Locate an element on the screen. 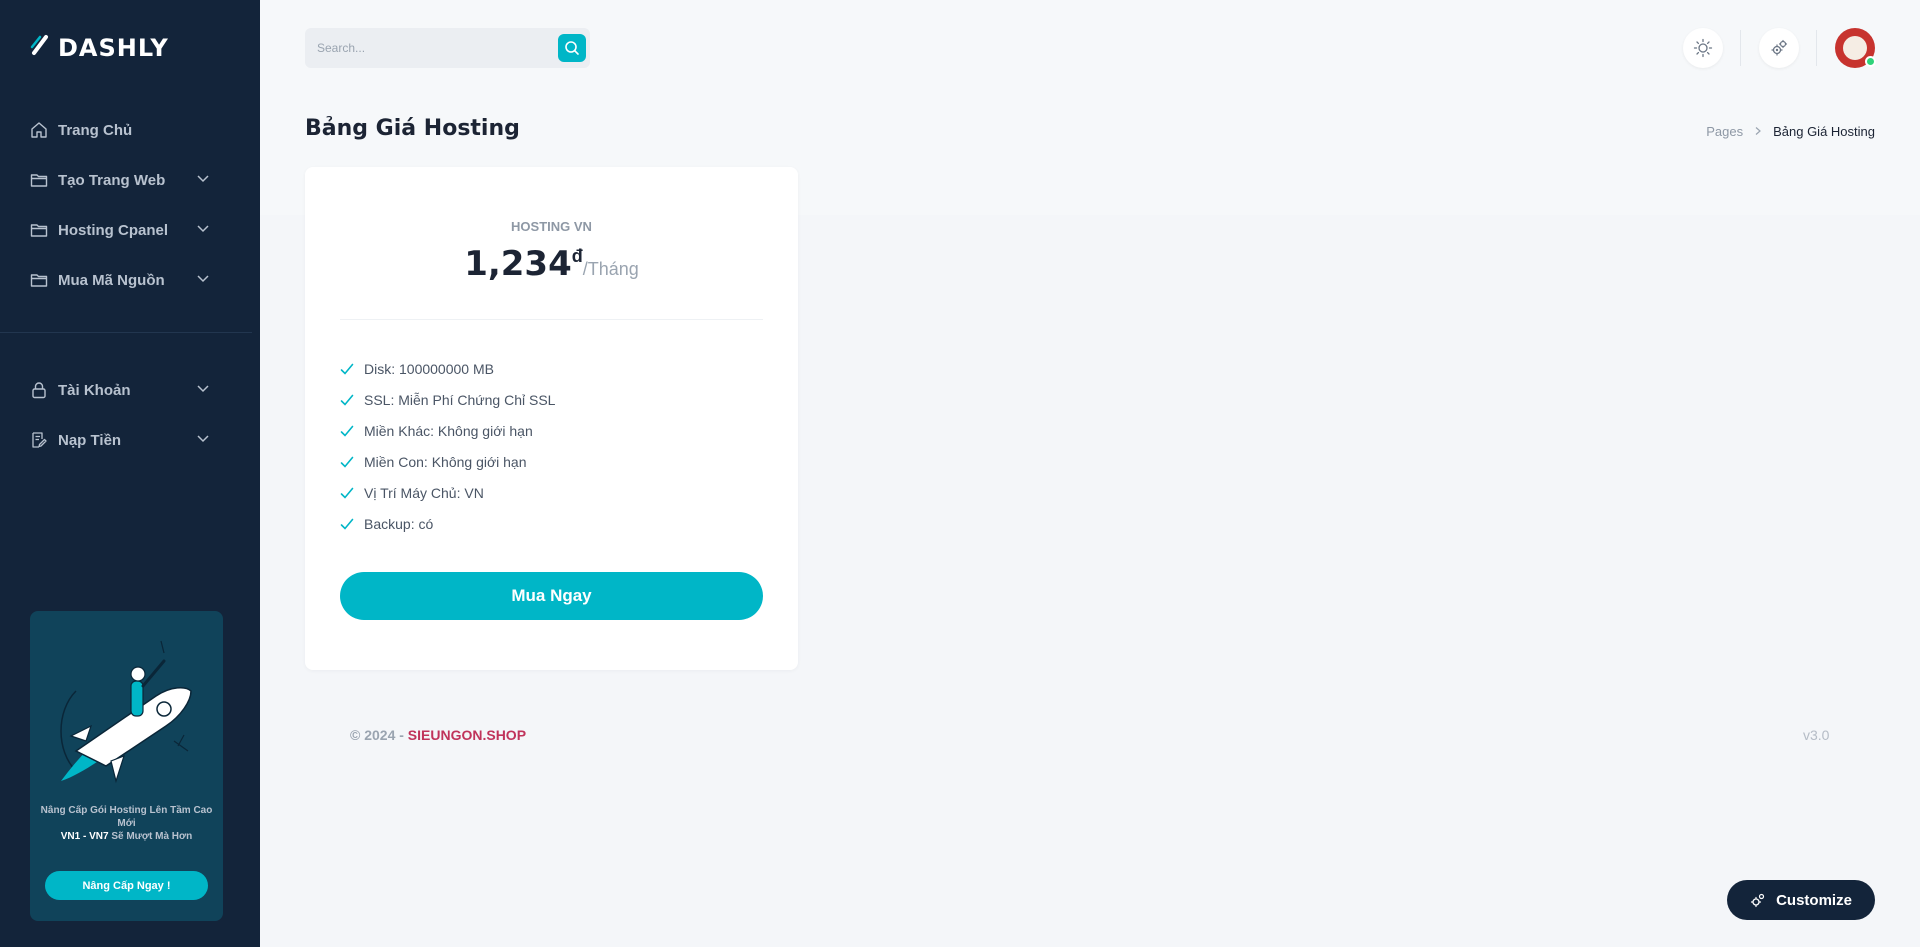 This screenshot has height=947, width=1920. sidebar-item-label: Tạo Trang Web is located at coordinates (112, 180).